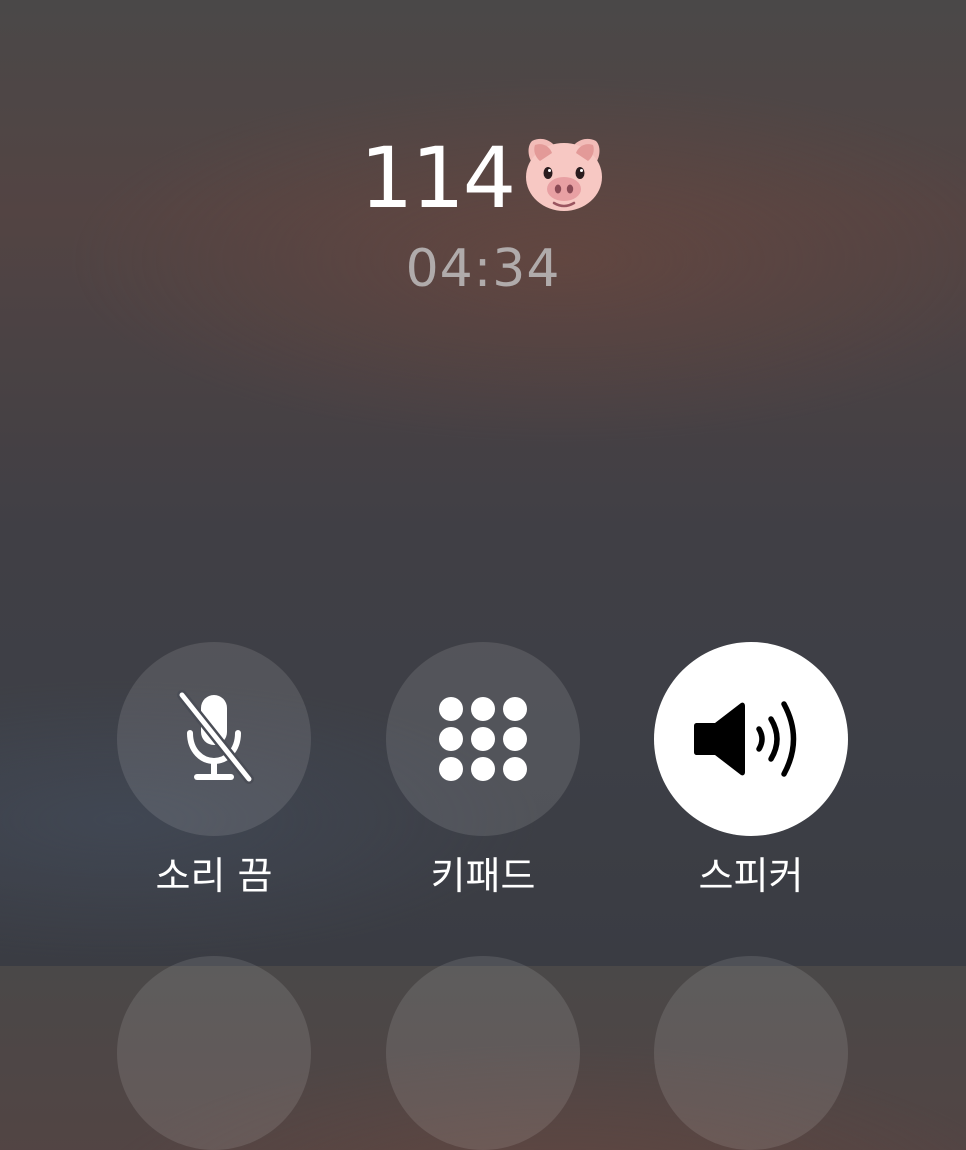 The image size is (966, 1150). I want to click on speaker-icon, so click(745, 739).